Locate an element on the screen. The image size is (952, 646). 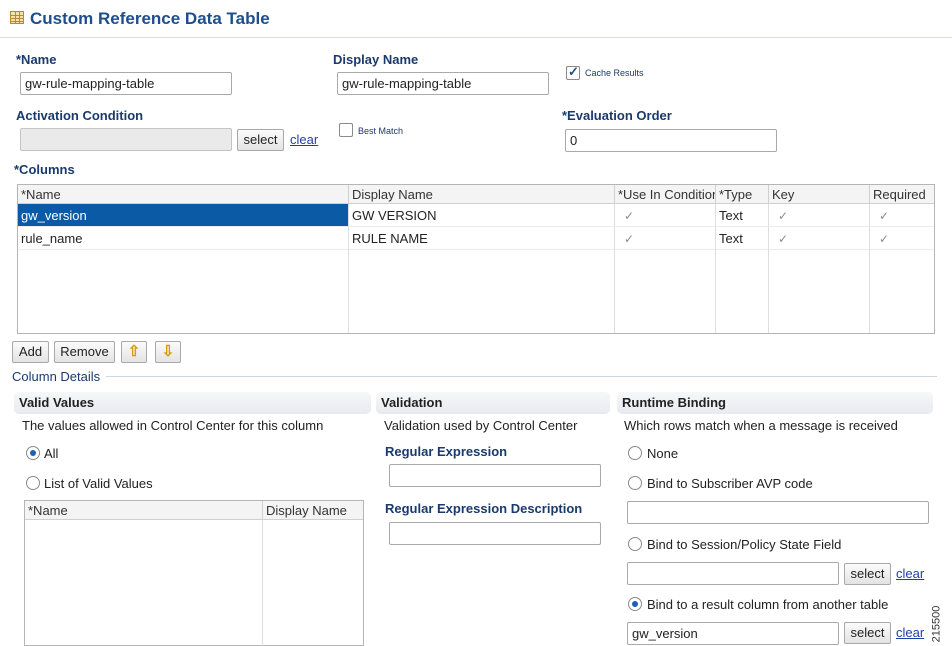
name-input: gw-rule-mapping-table is located at coordinates (126, 83).